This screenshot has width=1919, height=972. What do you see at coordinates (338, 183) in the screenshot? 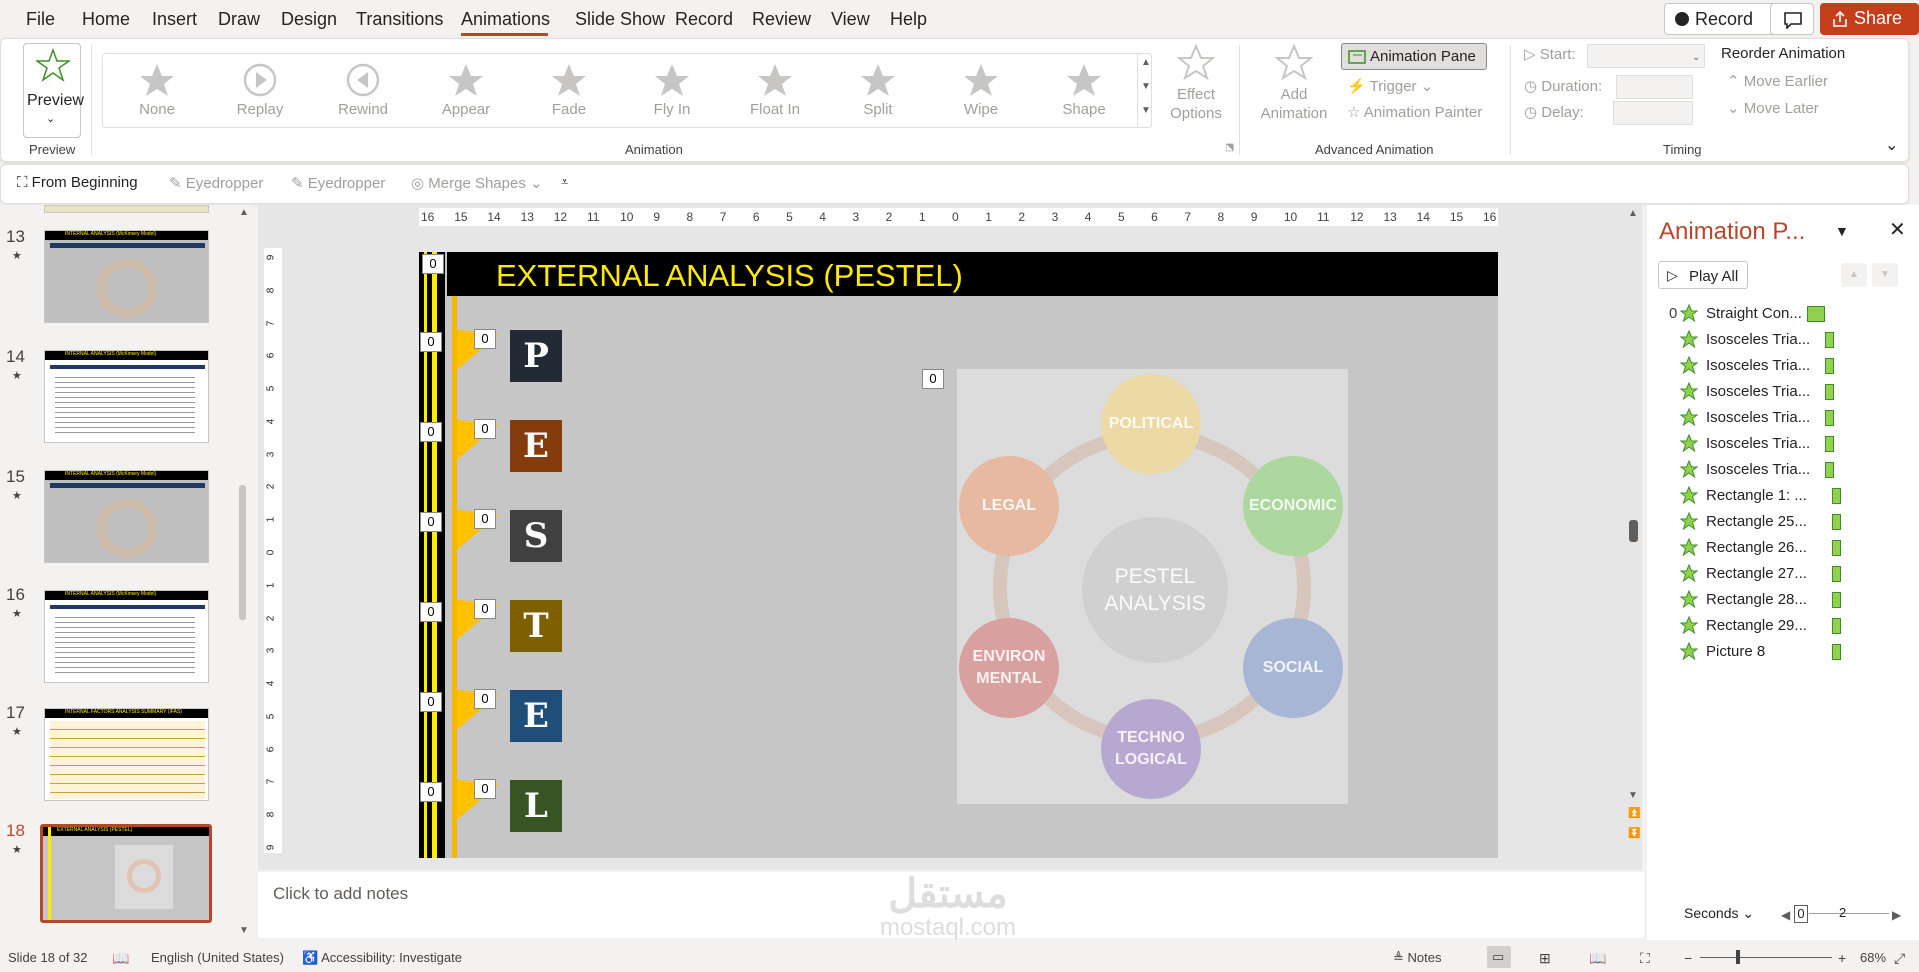
I see `eyedropper-button-2: ✎ Eyedropper` at bounding box center [338, 183].